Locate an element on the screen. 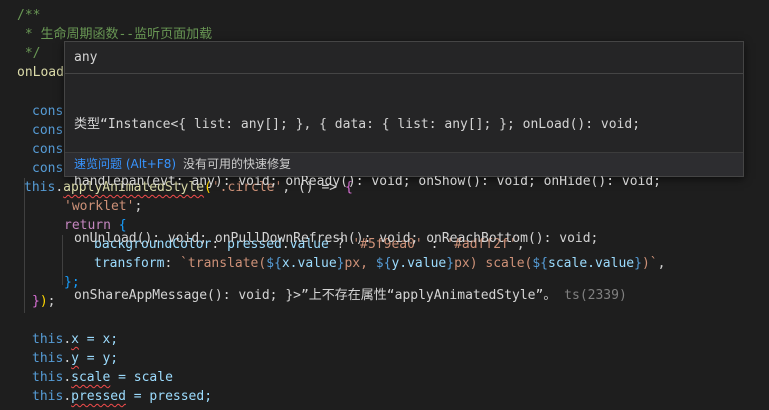  code-line-comment: */ is located at coordinates (29, 53).